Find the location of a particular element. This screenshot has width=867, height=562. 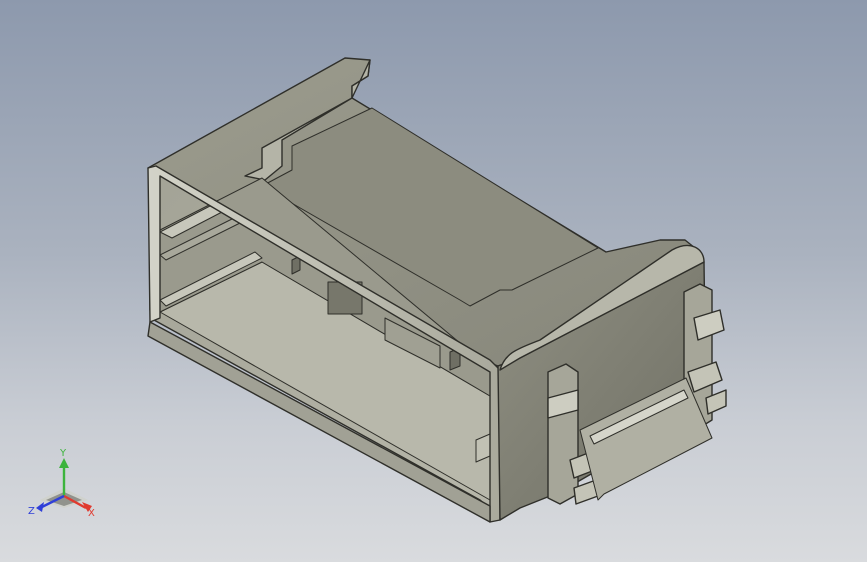

x-axis-label: X is located at coordinates (91, 513).